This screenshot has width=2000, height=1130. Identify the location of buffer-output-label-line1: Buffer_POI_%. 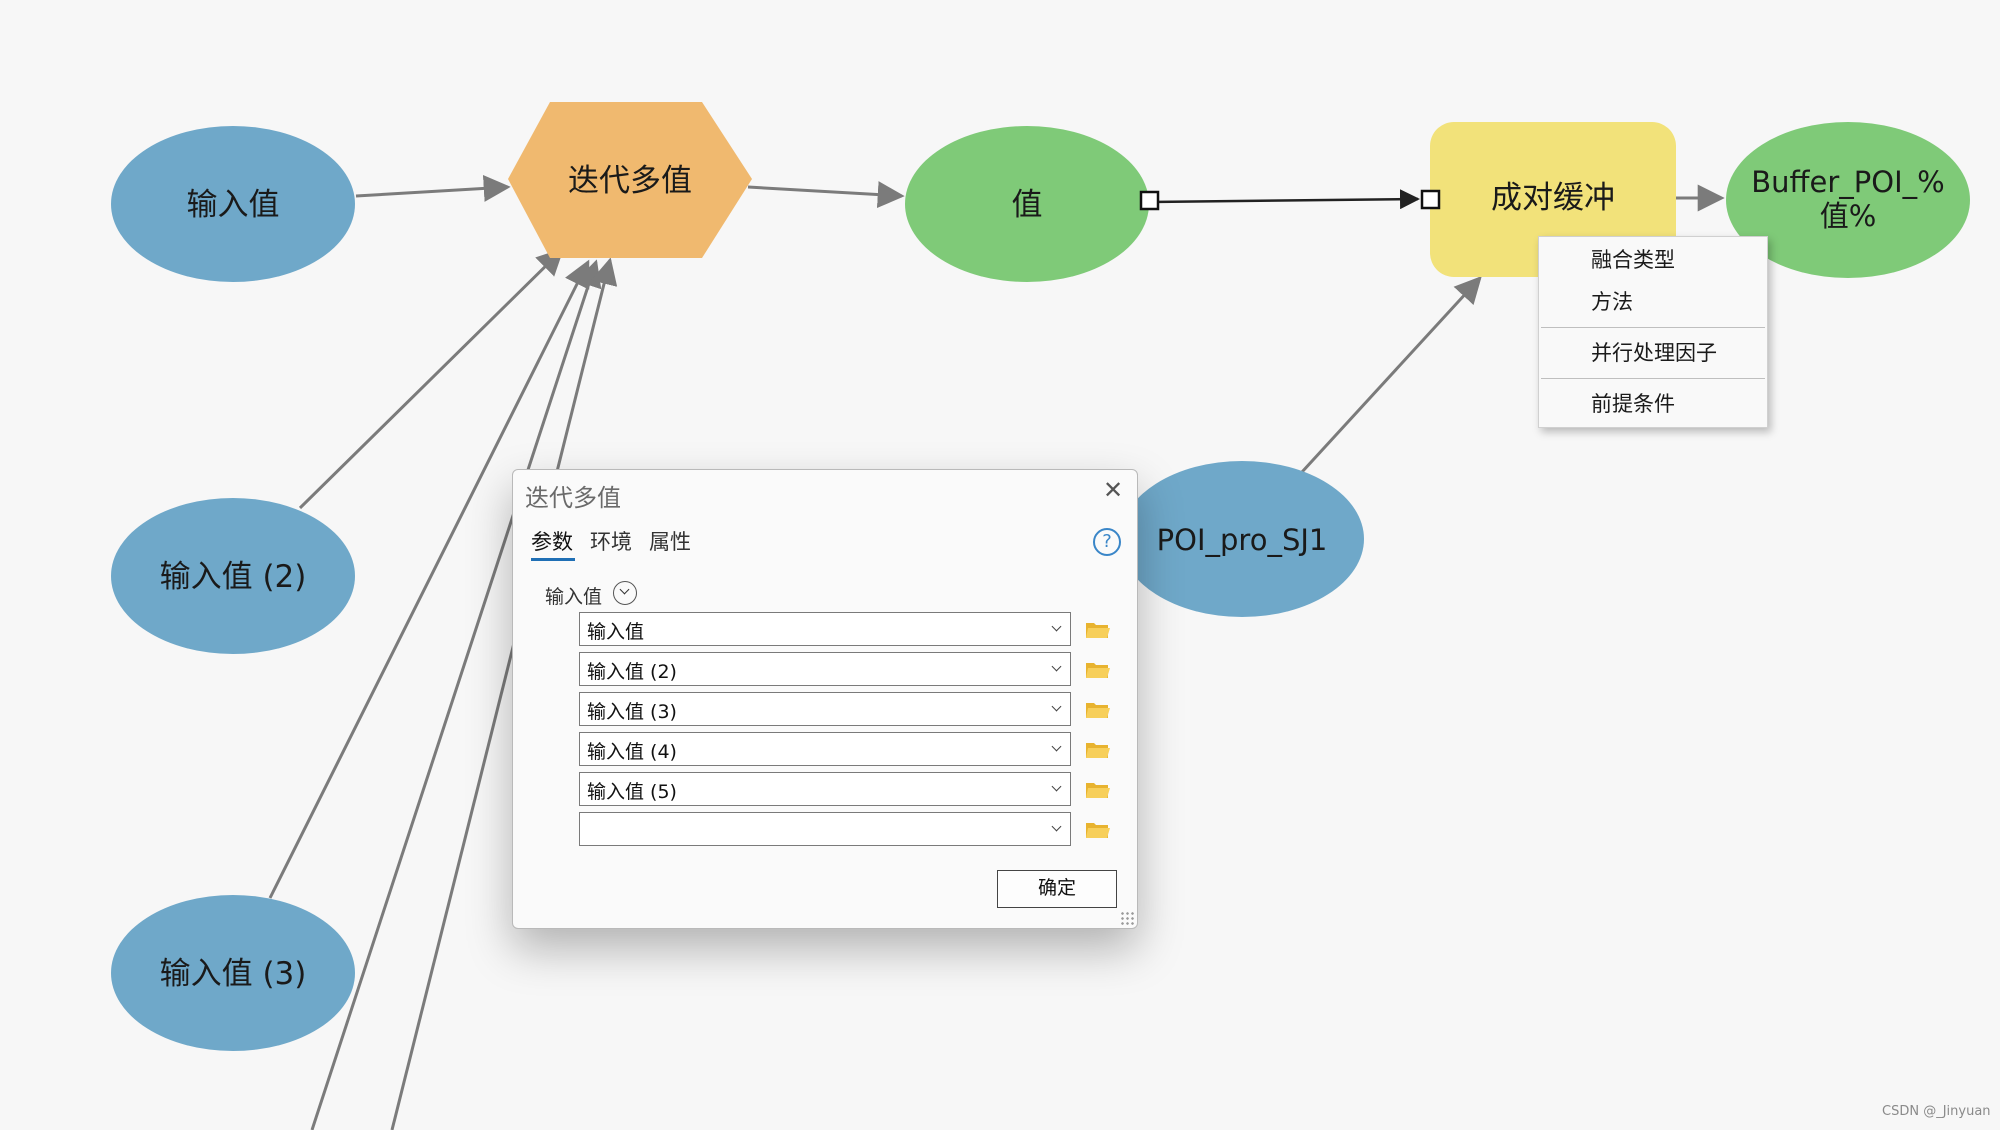
(1847, 182).